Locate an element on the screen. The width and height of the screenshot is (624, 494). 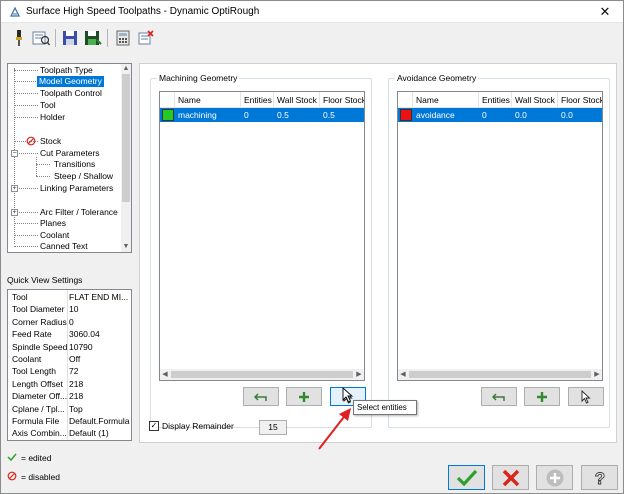
save-as-icon is located at coordinates (93, 38).